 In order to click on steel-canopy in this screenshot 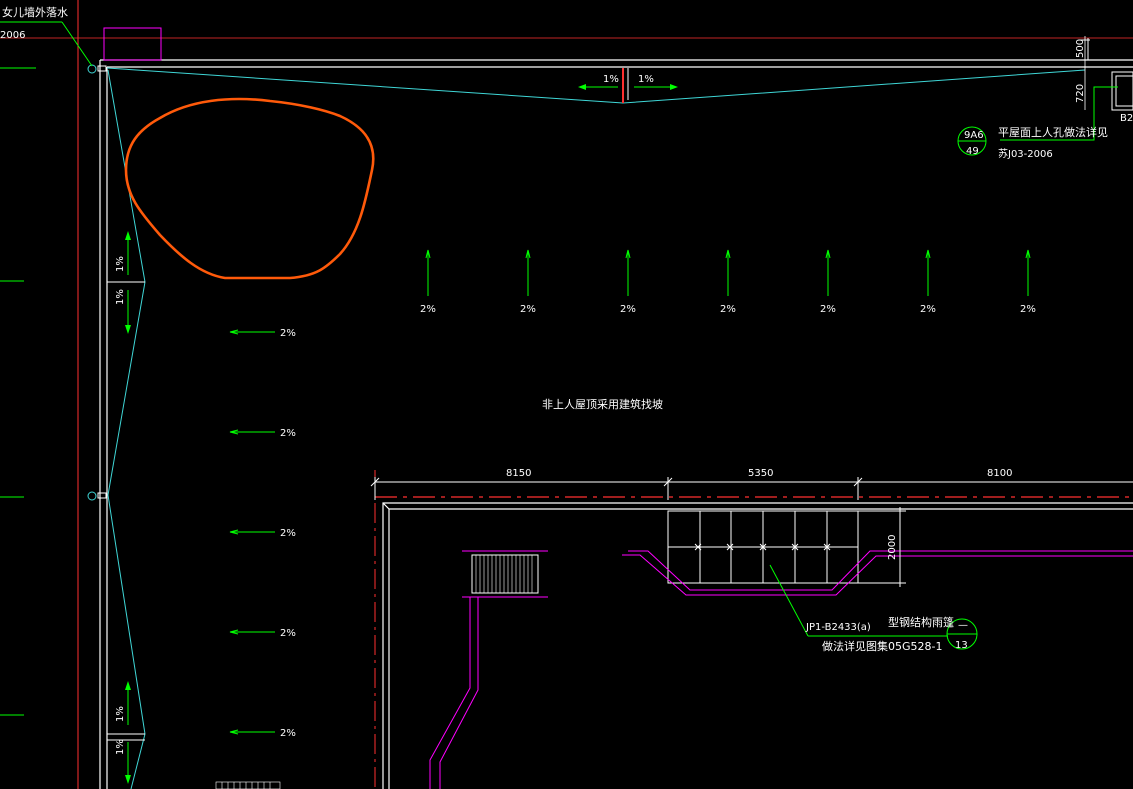, I will do `click(877, 551)`.